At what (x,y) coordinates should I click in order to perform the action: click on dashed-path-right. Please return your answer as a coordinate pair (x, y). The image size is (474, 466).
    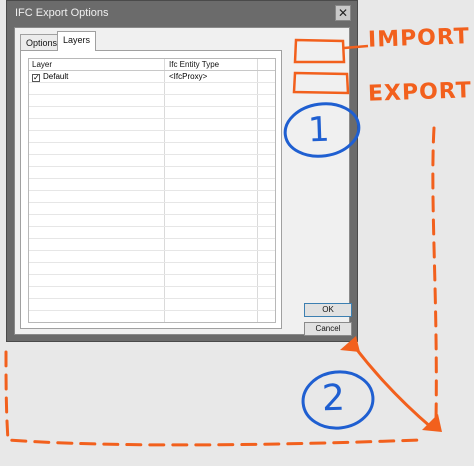
    Looking at the image, I should click on (434, 274).